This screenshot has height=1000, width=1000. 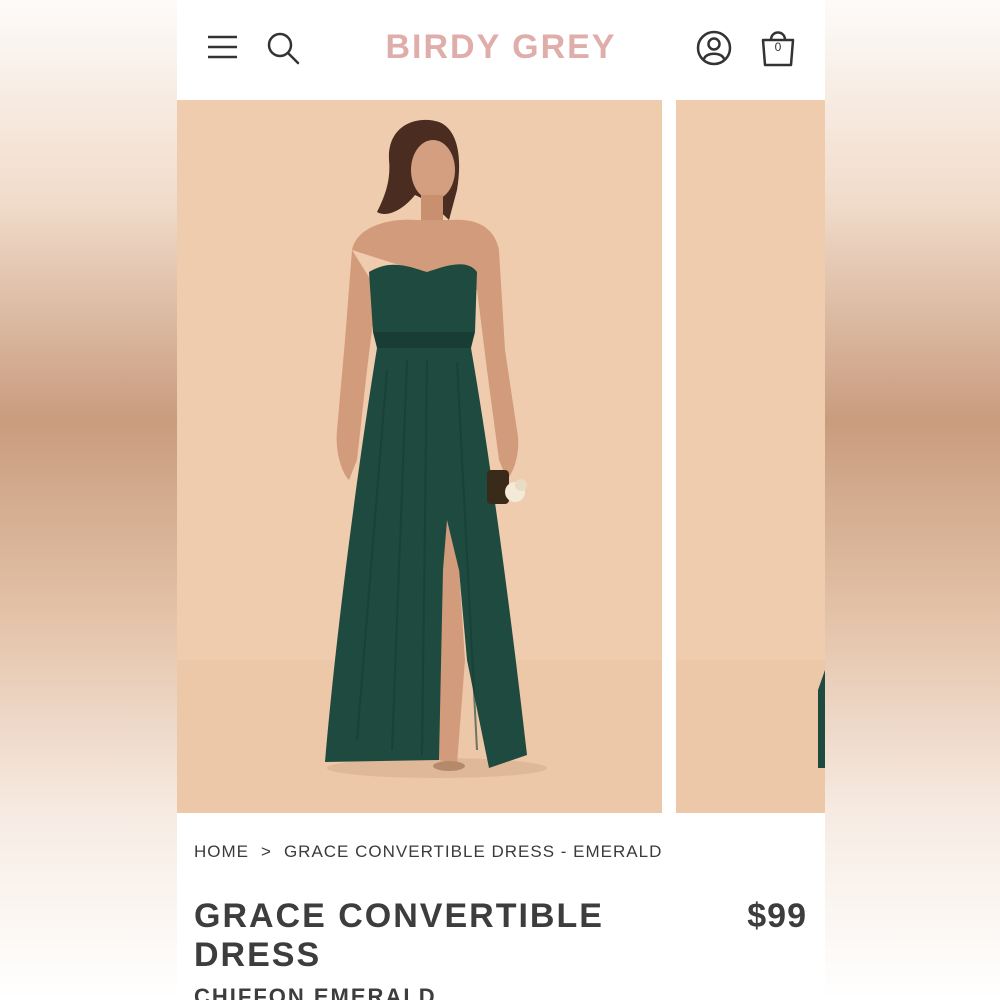 What do you see at coordinates (501, 50) in the screenshot?
I see `site-header: BIRDY GREY 0` at bounding box center [501, 50].